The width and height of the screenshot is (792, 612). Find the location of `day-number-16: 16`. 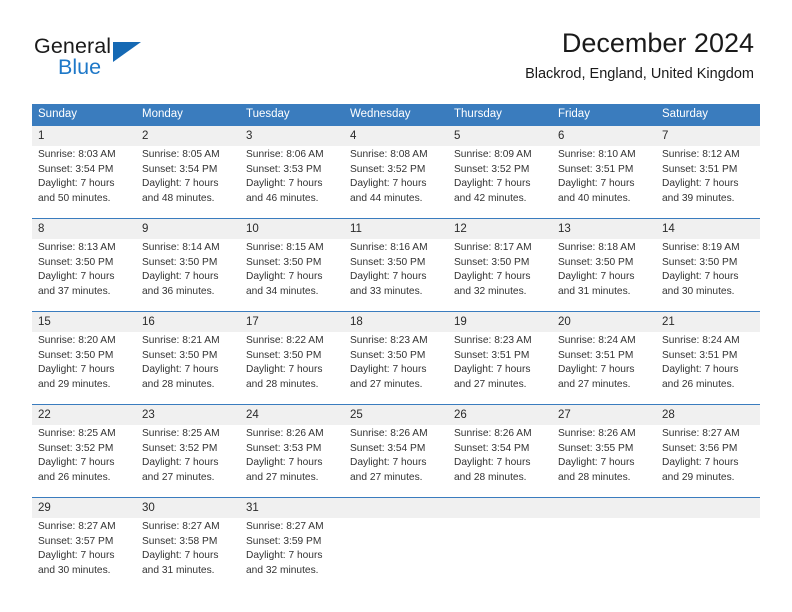

day-number-16: 16 is located at coordinates (188, 322).